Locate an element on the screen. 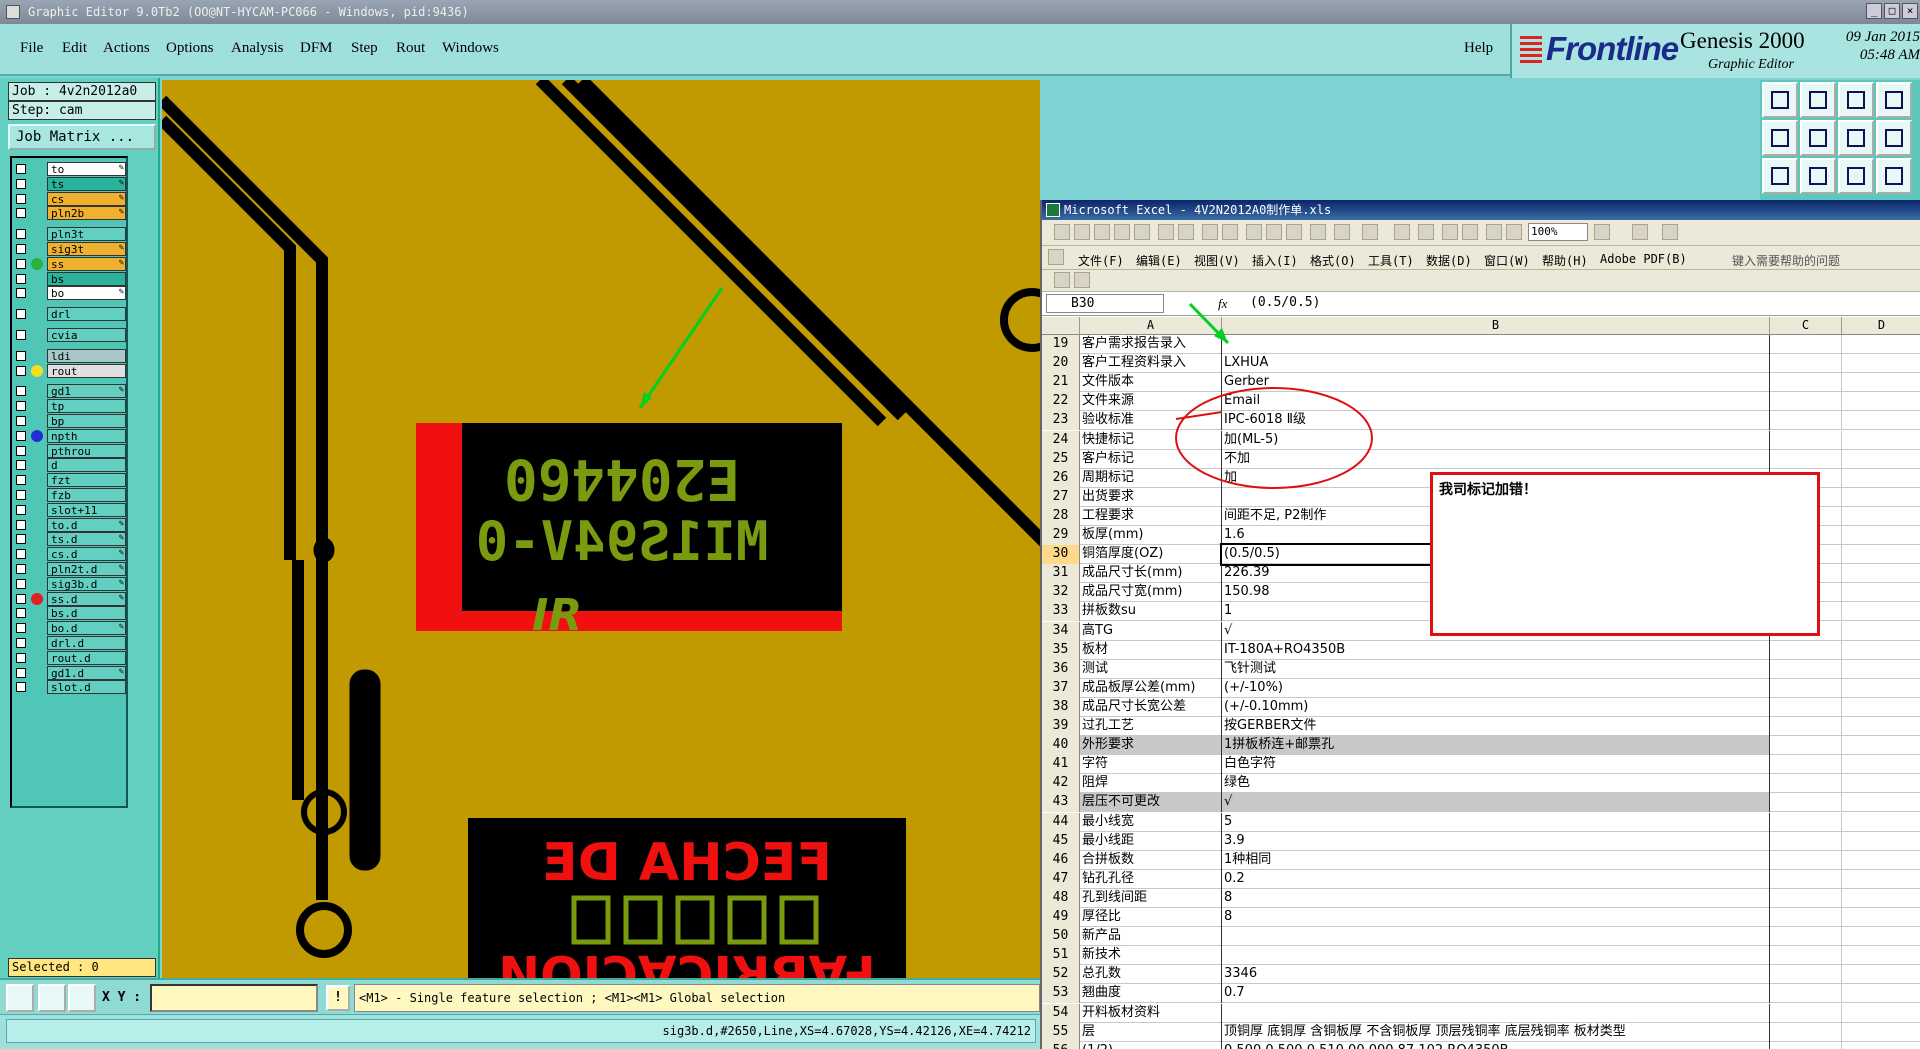 The height and width of the screenshot is (1049, 1920). cell-a: 孔到线间距 is located at coordinates (1151, 898).